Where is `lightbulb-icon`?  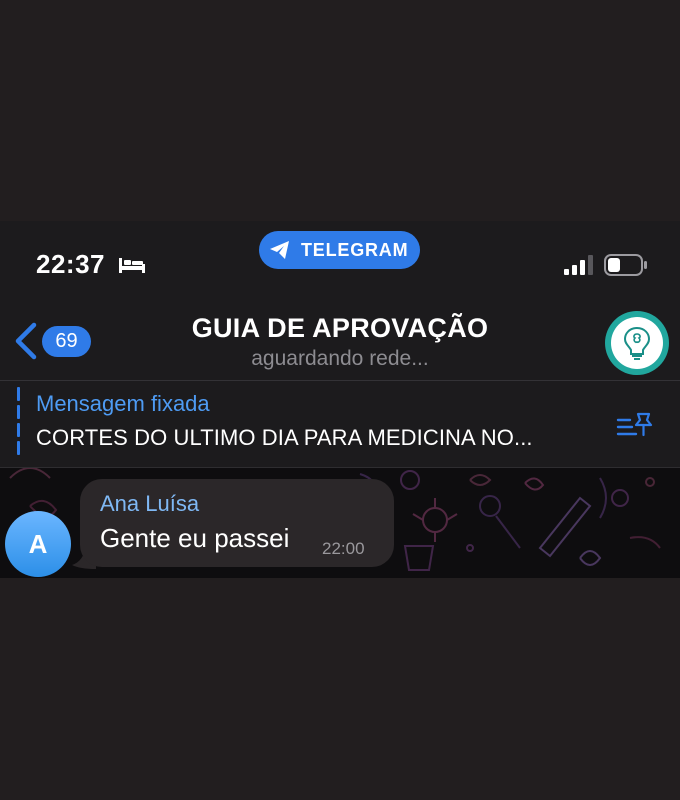
lightbulb-icon is located at coordinates (637, 343).